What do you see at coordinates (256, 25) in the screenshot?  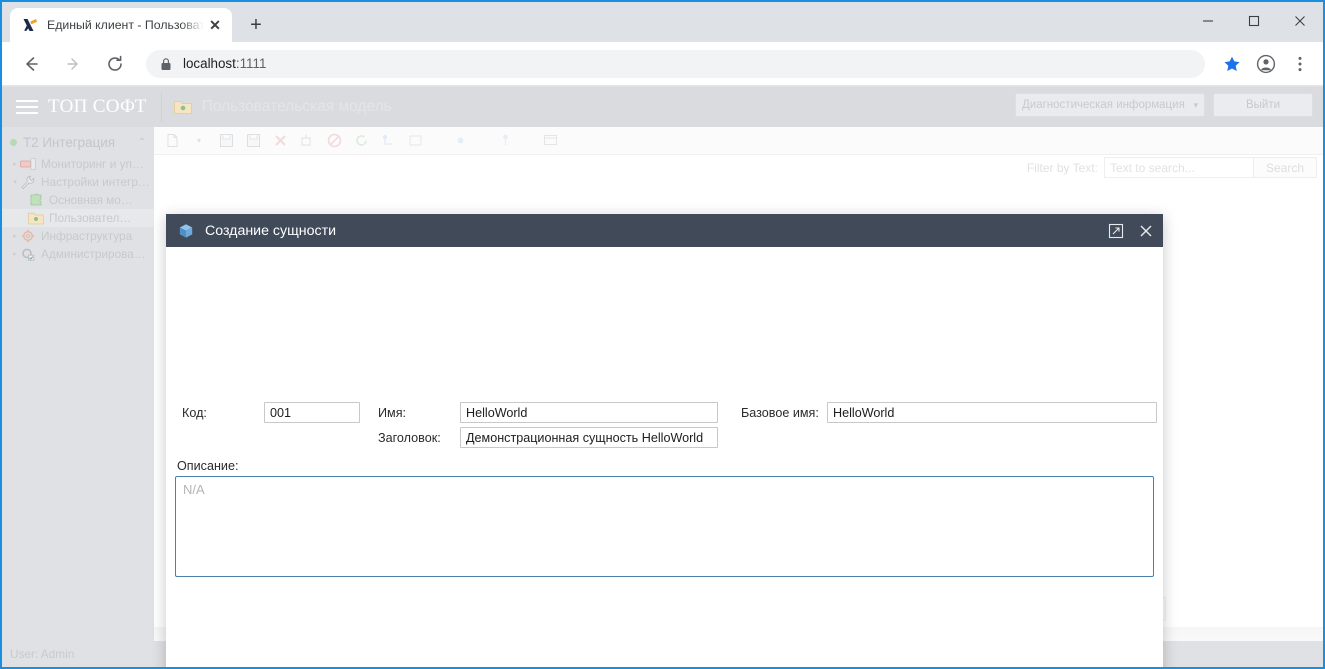 I see `new-tab-button: +` at bounding box center [256, 25].